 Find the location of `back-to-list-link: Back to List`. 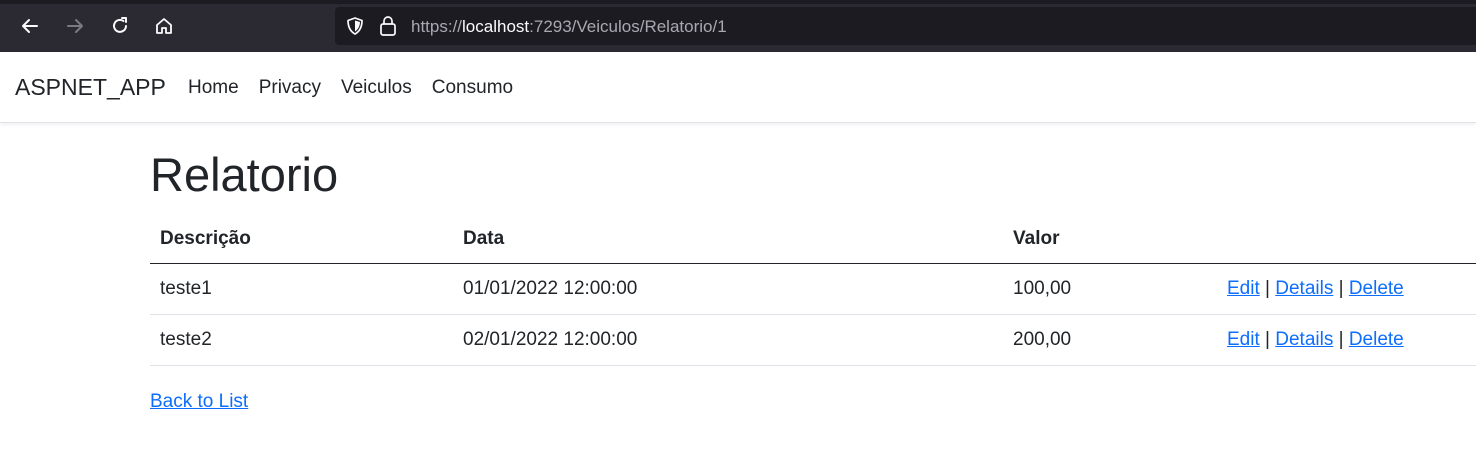

back-to-list-link: Back to List is located at coordinates (199, 402).